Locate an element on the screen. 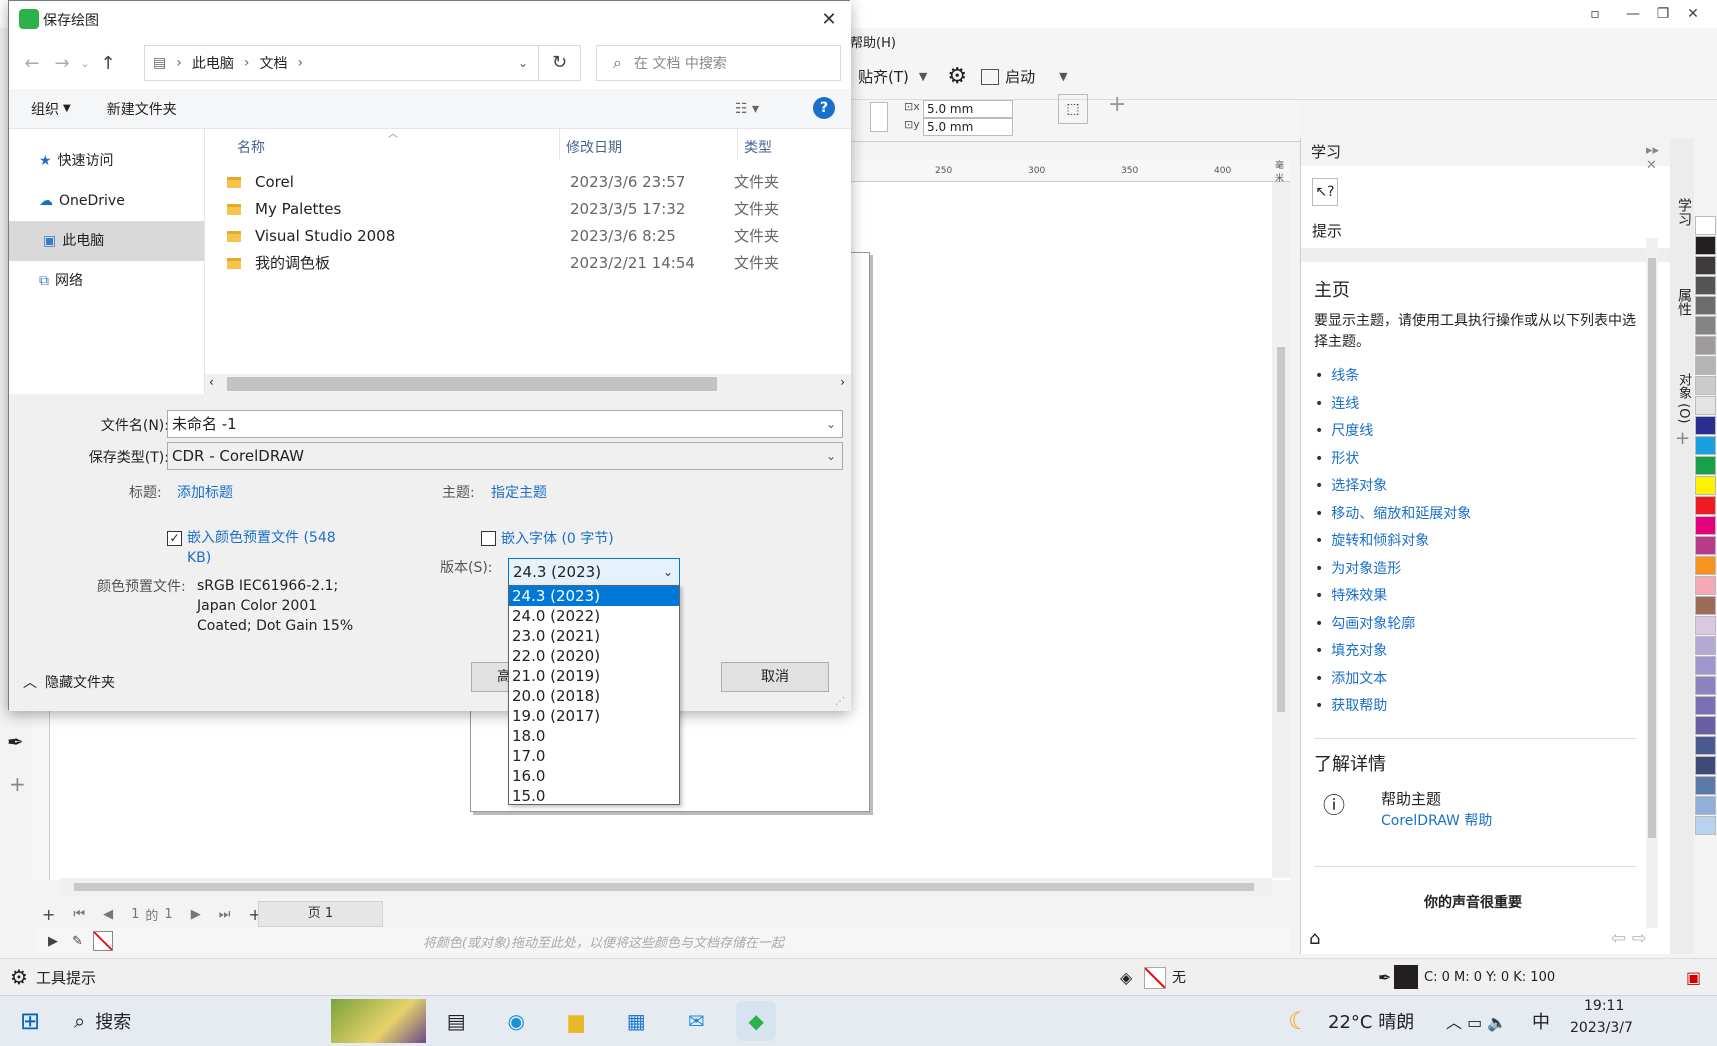  version-option: 23.0 (2021) is located at coordinates (594, 636).